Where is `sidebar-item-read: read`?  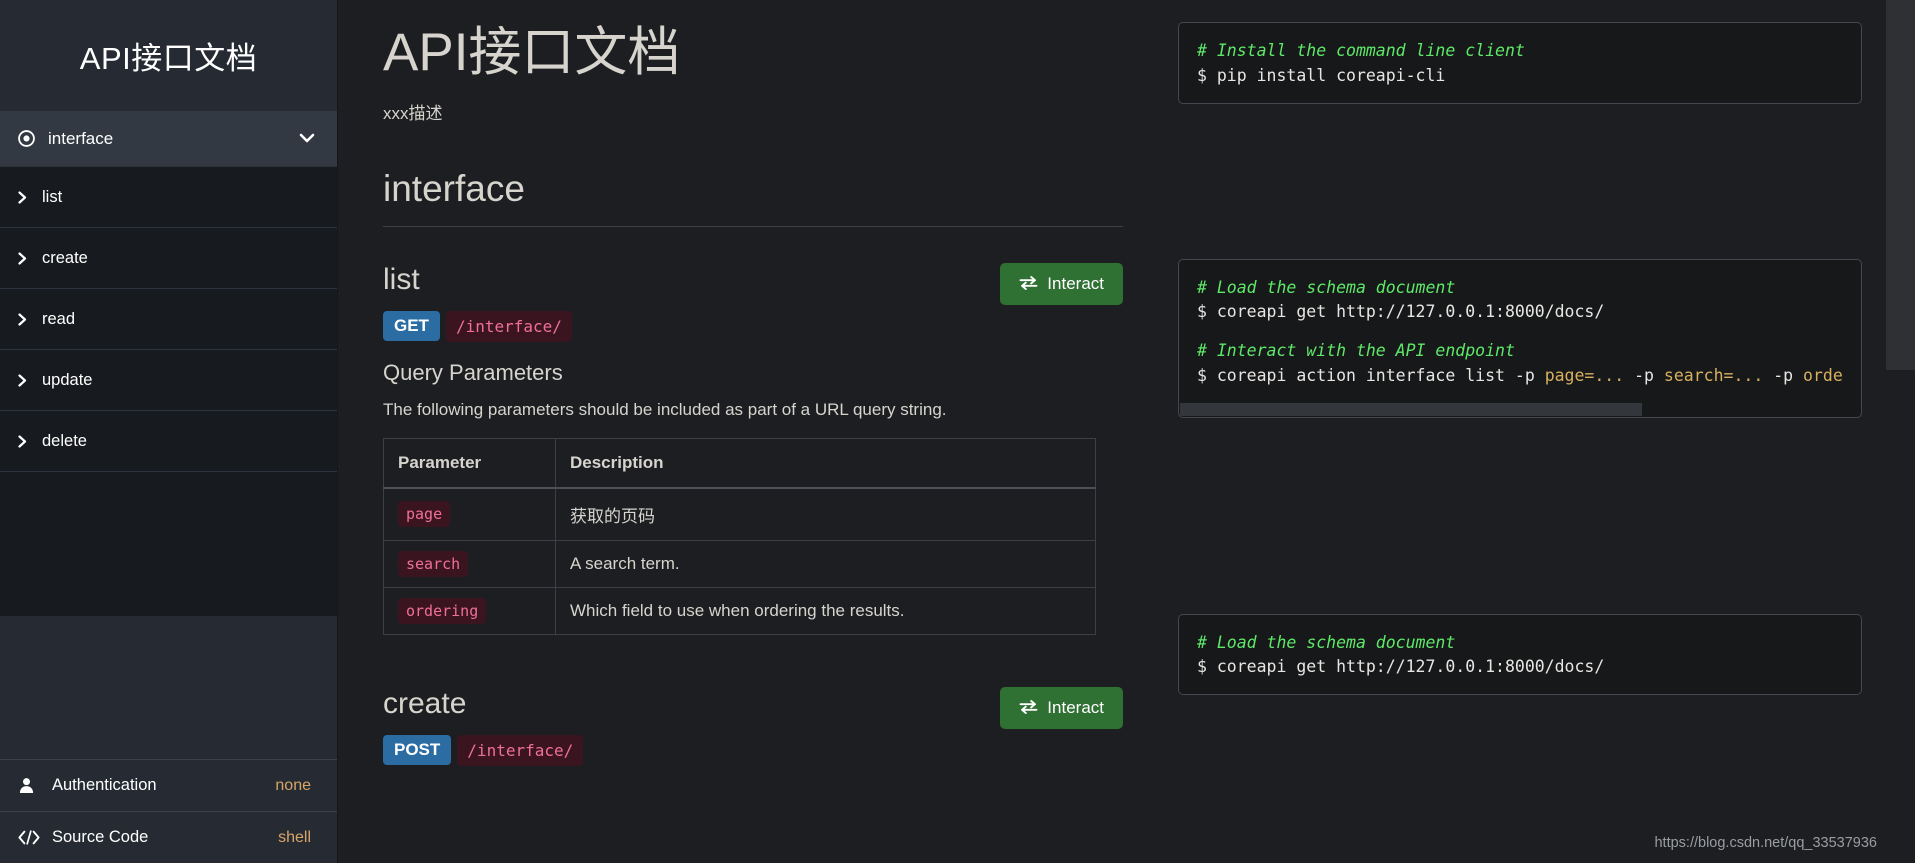 sidebar-item-read: read is located at coordinates (168, 319).